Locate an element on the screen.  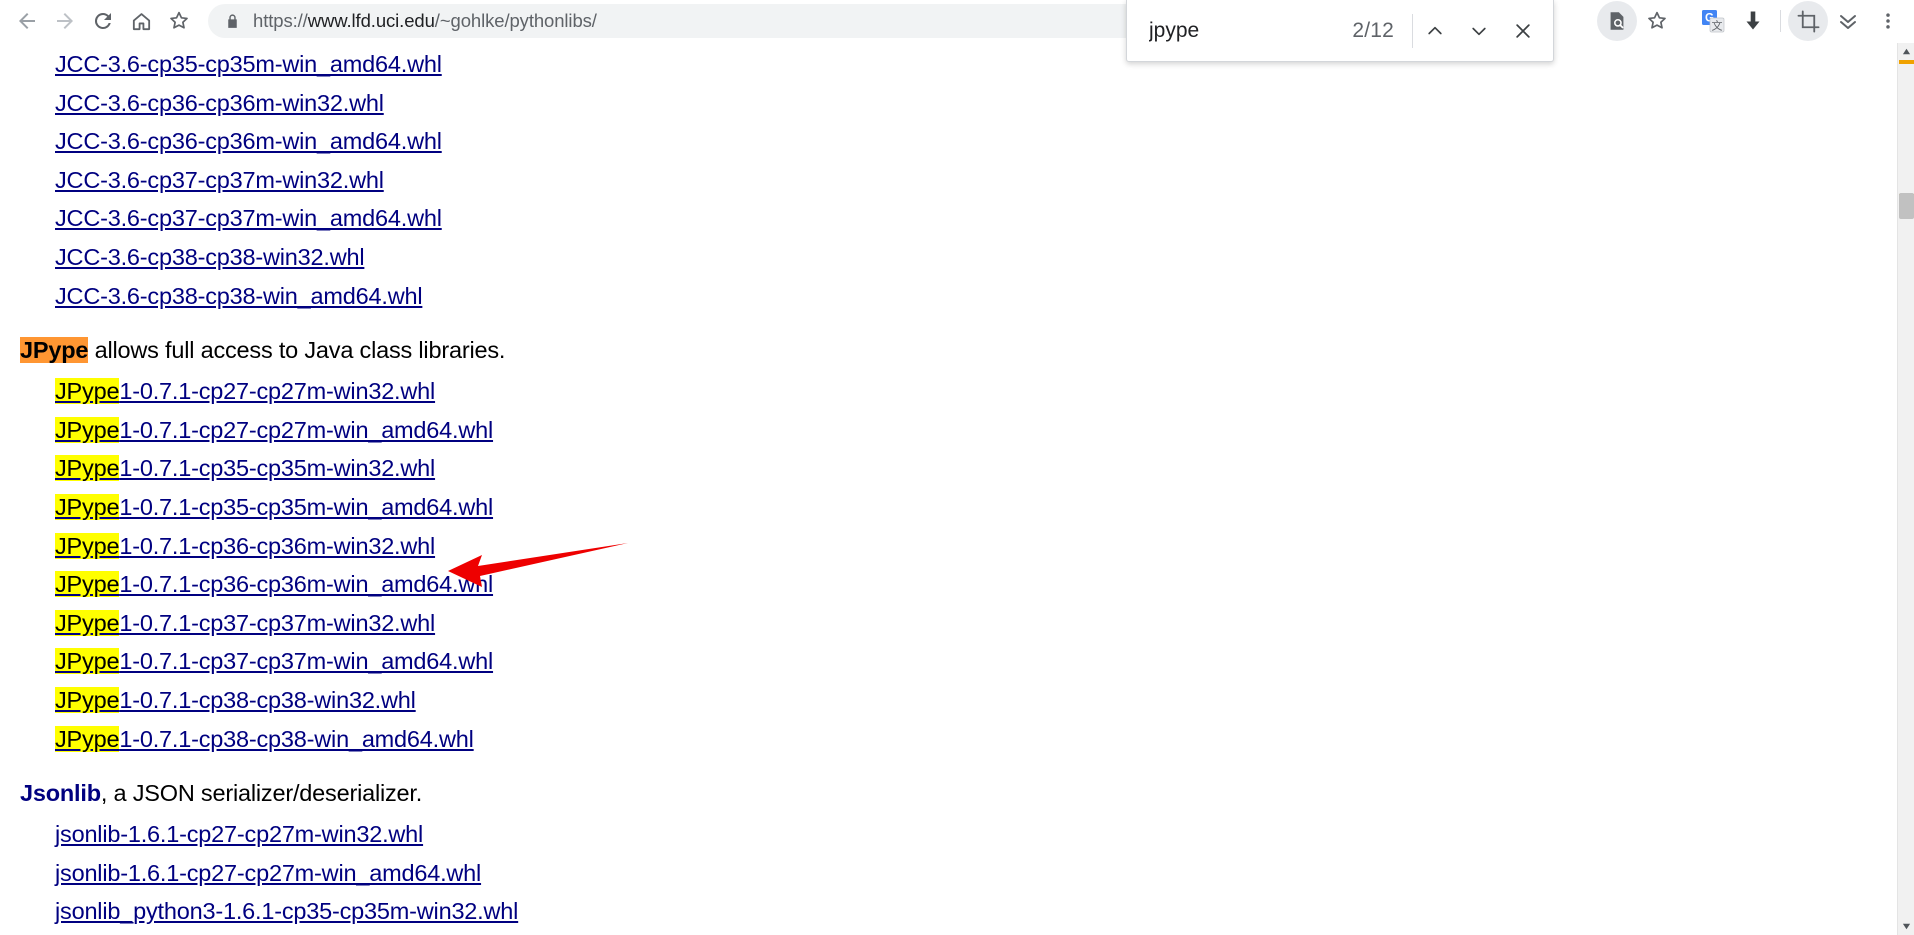
list-item: JCC-3.6-cp38-cp38-win32.whl is located at coordinates (967, 257).